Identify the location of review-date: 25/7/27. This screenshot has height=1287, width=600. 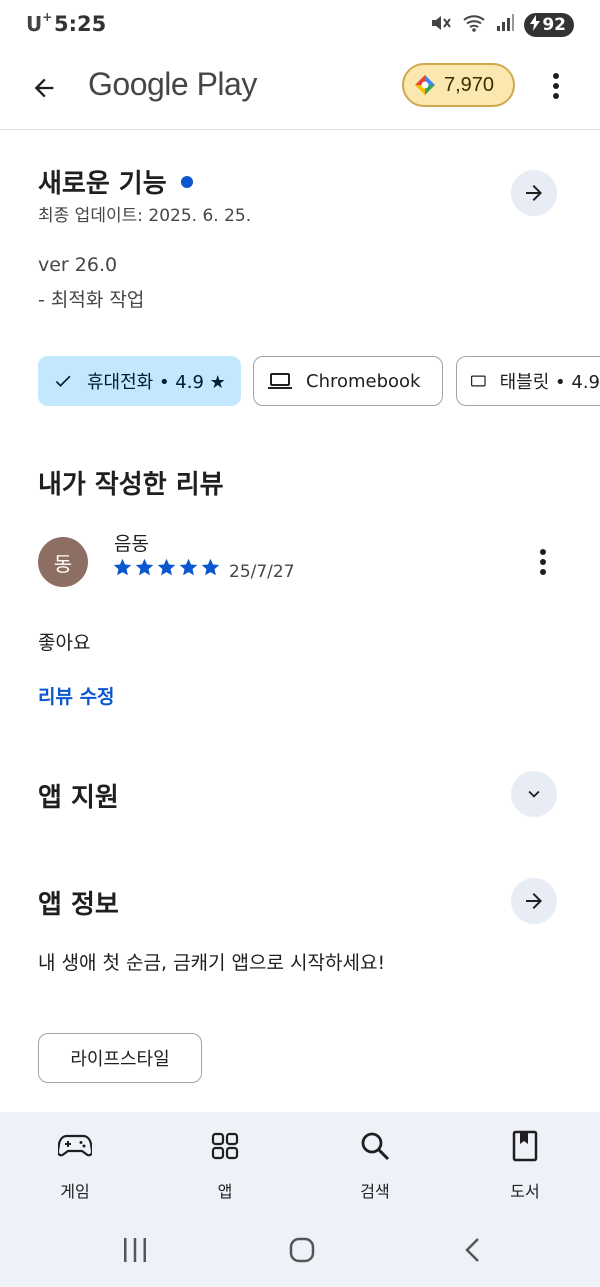
(262, 572).